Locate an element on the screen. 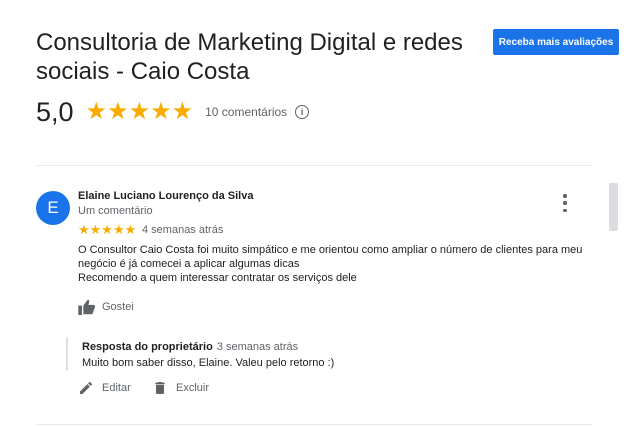  info-icon: i is located at coordinates (302, 112).